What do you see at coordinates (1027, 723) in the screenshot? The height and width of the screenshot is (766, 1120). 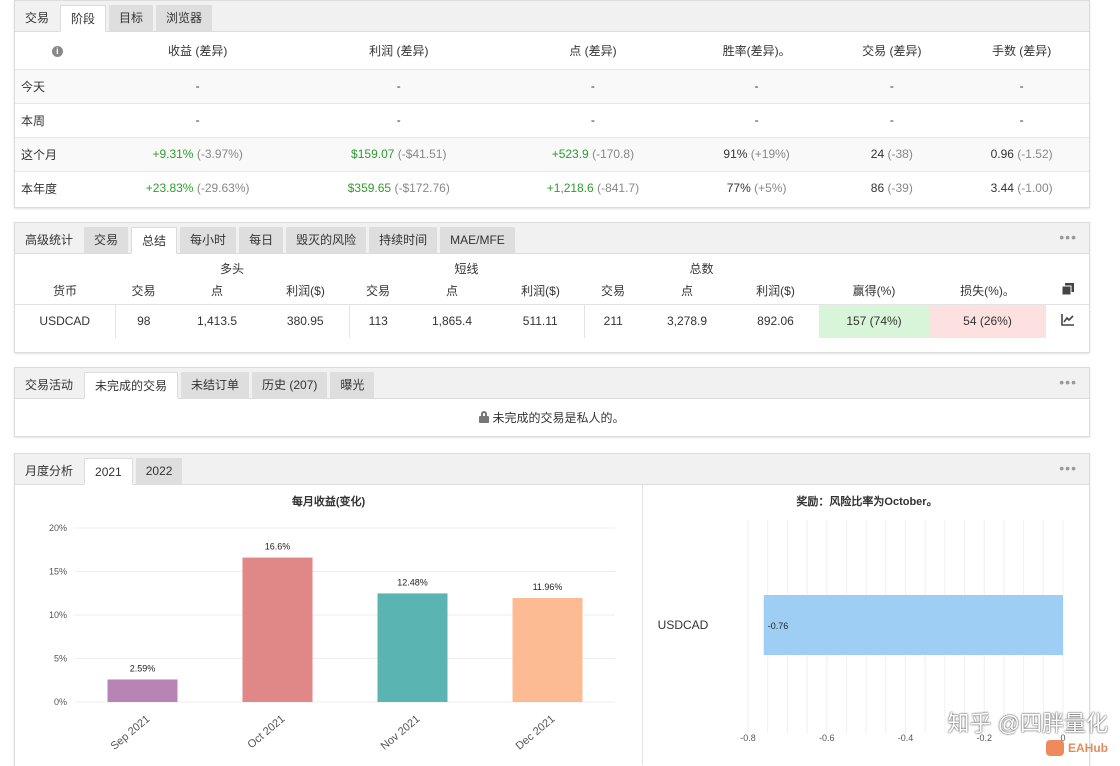 I see `watermark-text: 知乎 @四胖量化` at bounding box center [1027, 723].